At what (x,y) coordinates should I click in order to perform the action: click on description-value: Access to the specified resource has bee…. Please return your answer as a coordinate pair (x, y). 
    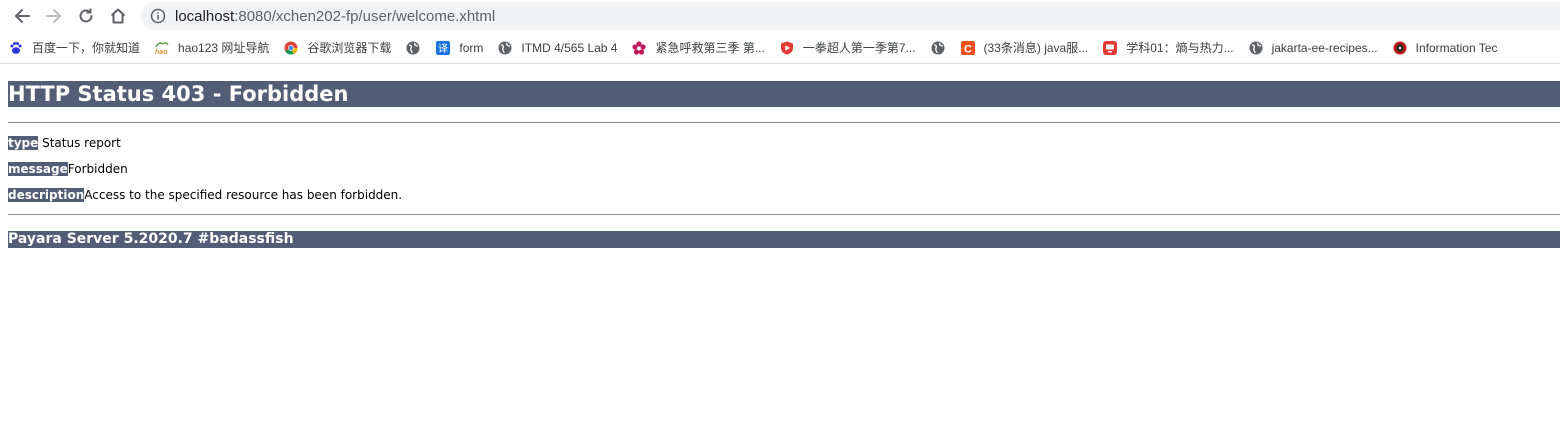
    Looking at the image, I should click on (243, 195).